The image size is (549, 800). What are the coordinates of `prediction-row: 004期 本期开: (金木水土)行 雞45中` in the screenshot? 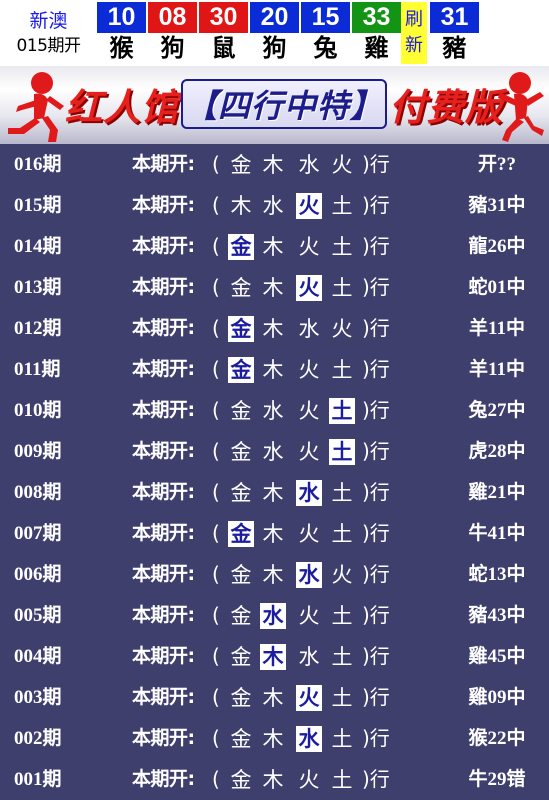 It's located at (274, 656).